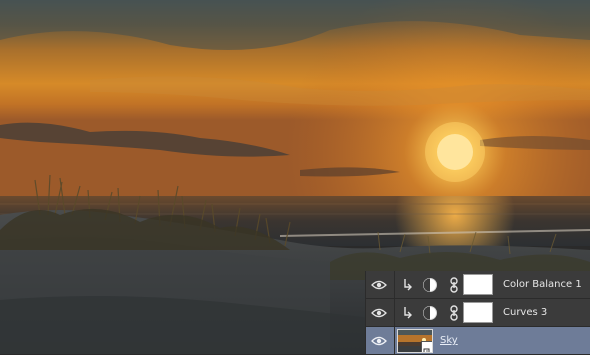 The width and height of the screenshot is (590, 355). I want to click on smart-object-icon, so click(426, 346).